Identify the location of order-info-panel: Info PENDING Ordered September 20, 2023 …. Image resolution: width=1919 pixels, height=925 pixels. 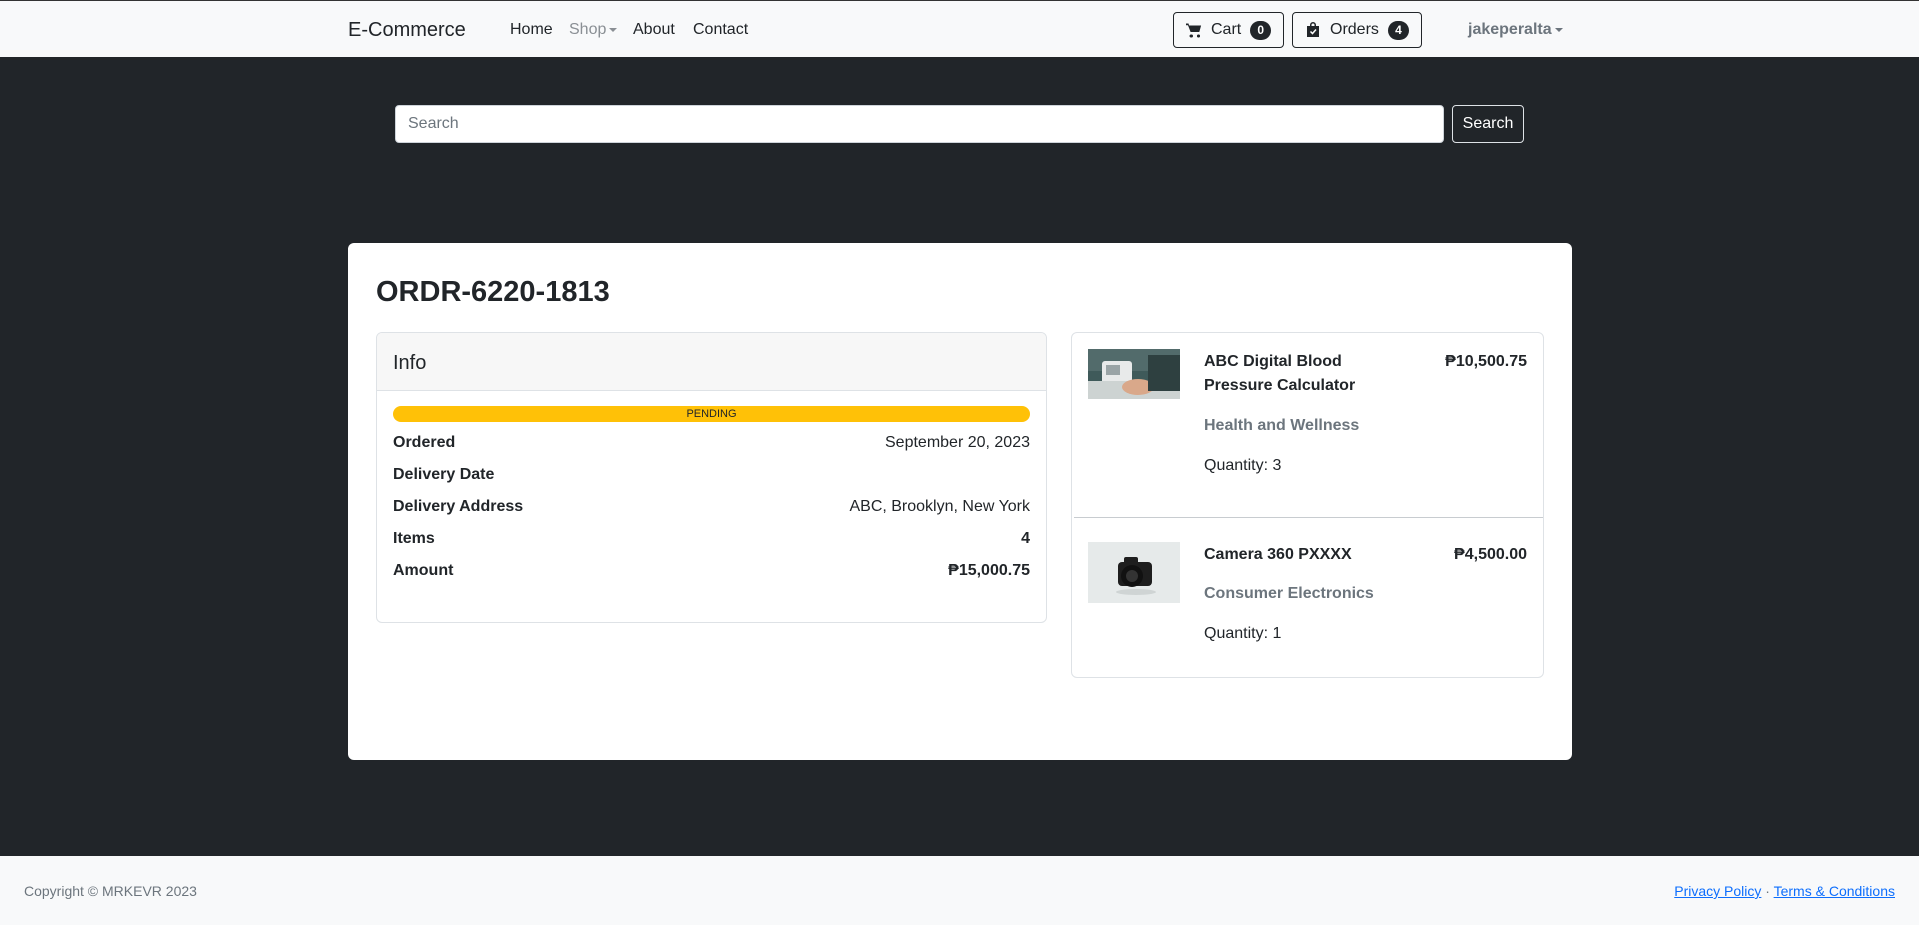
(711, 477).